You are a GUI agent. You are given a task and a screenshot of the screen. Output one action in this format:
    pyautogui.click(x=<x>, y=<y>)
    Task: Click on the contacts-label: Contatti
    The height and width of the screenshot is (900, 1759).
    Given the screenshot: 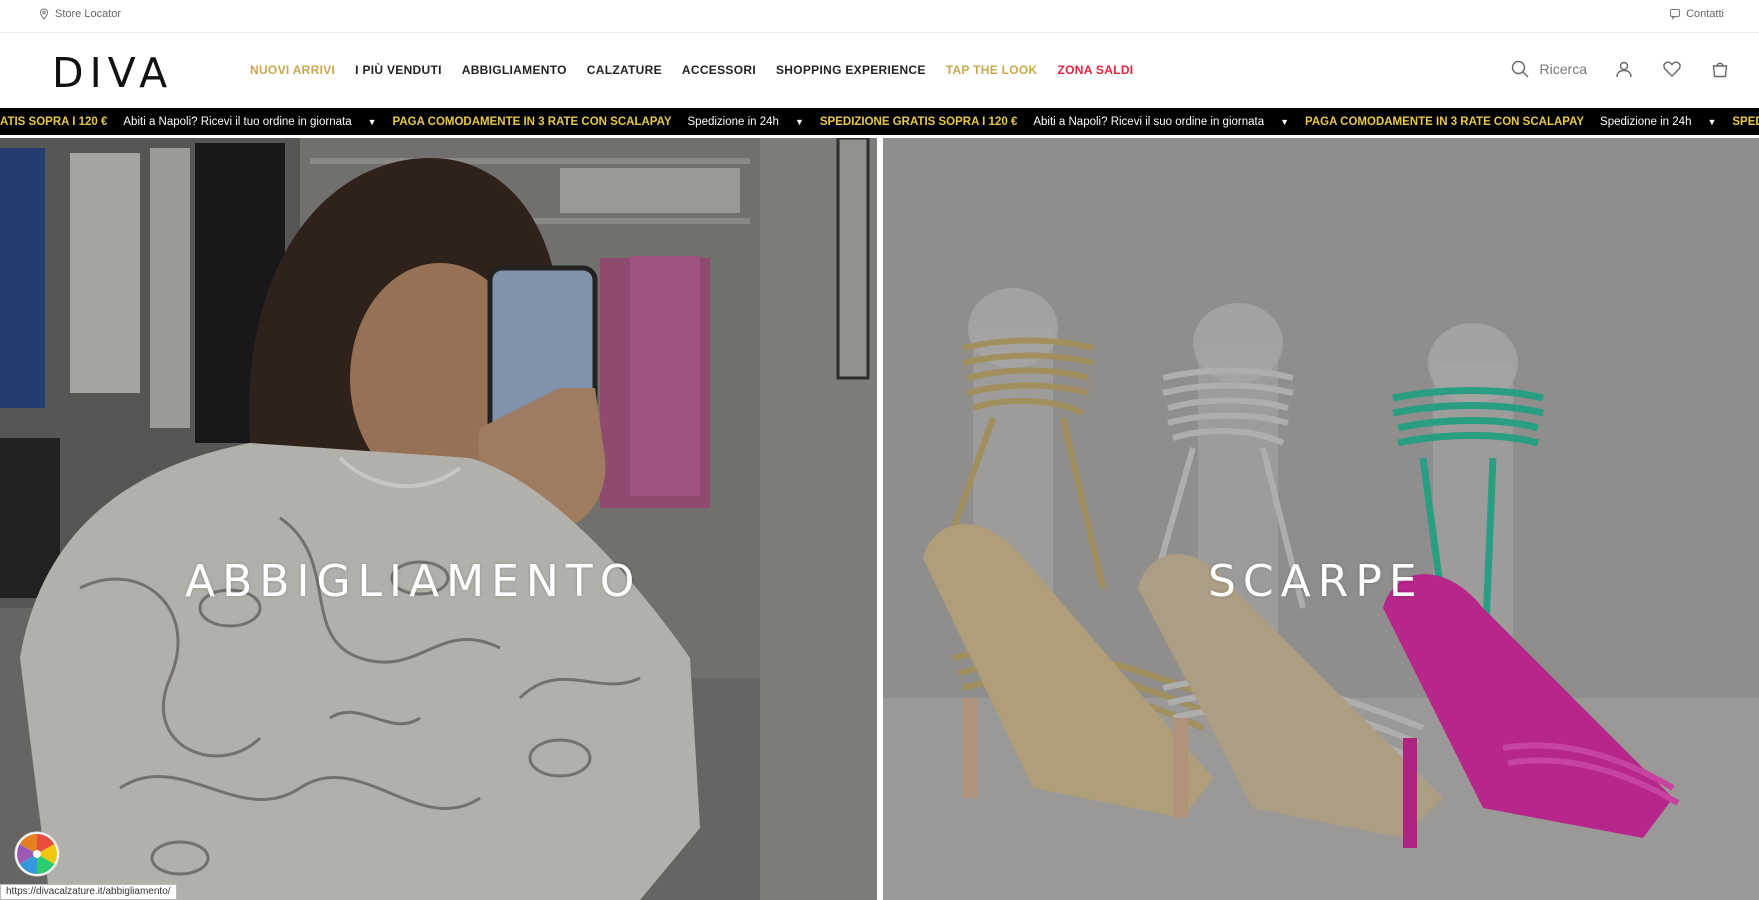 What is the action you would take?
    pyautogui.click(x=1705, y=14)
    